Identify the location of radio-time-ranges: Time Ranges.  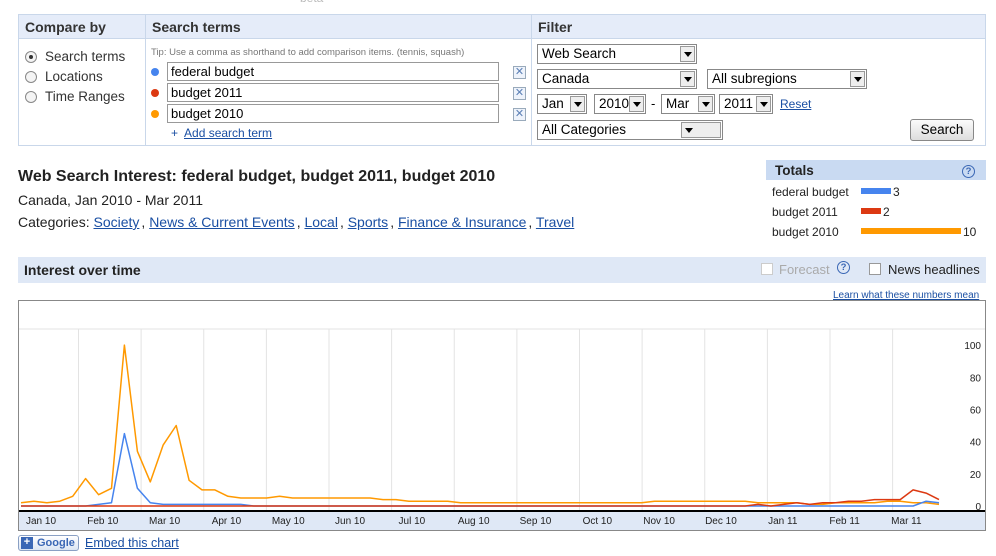
(75, 96).